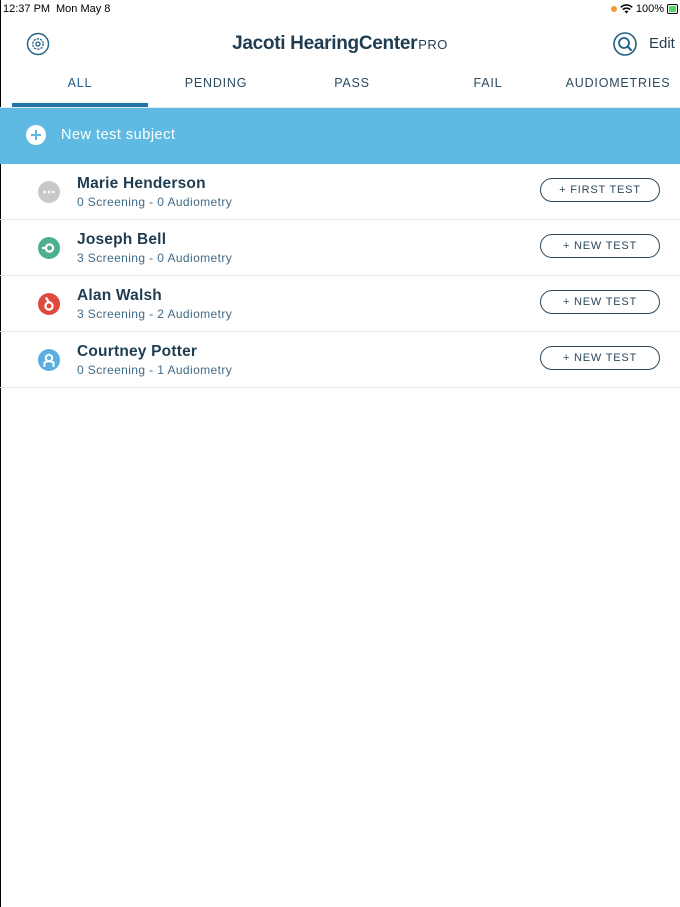 This screenshot has width=680, height=907. What do you see at coordinates (119, 295) in the screenshot?
I see `subject-name: Alan Walsh` at bounding box center [119, 295].